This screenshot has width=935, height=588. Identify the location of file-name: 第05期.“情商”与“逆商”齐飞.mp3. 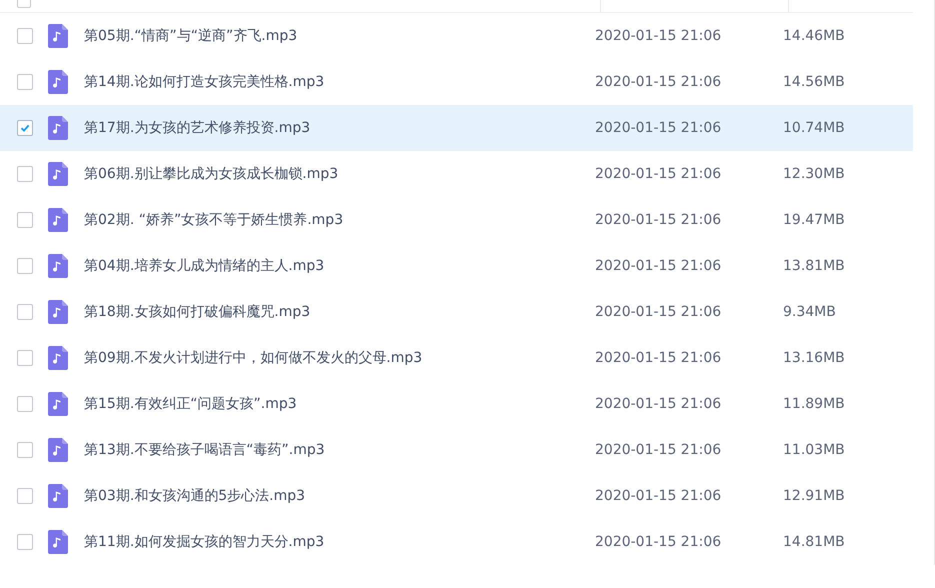
(191, 36).